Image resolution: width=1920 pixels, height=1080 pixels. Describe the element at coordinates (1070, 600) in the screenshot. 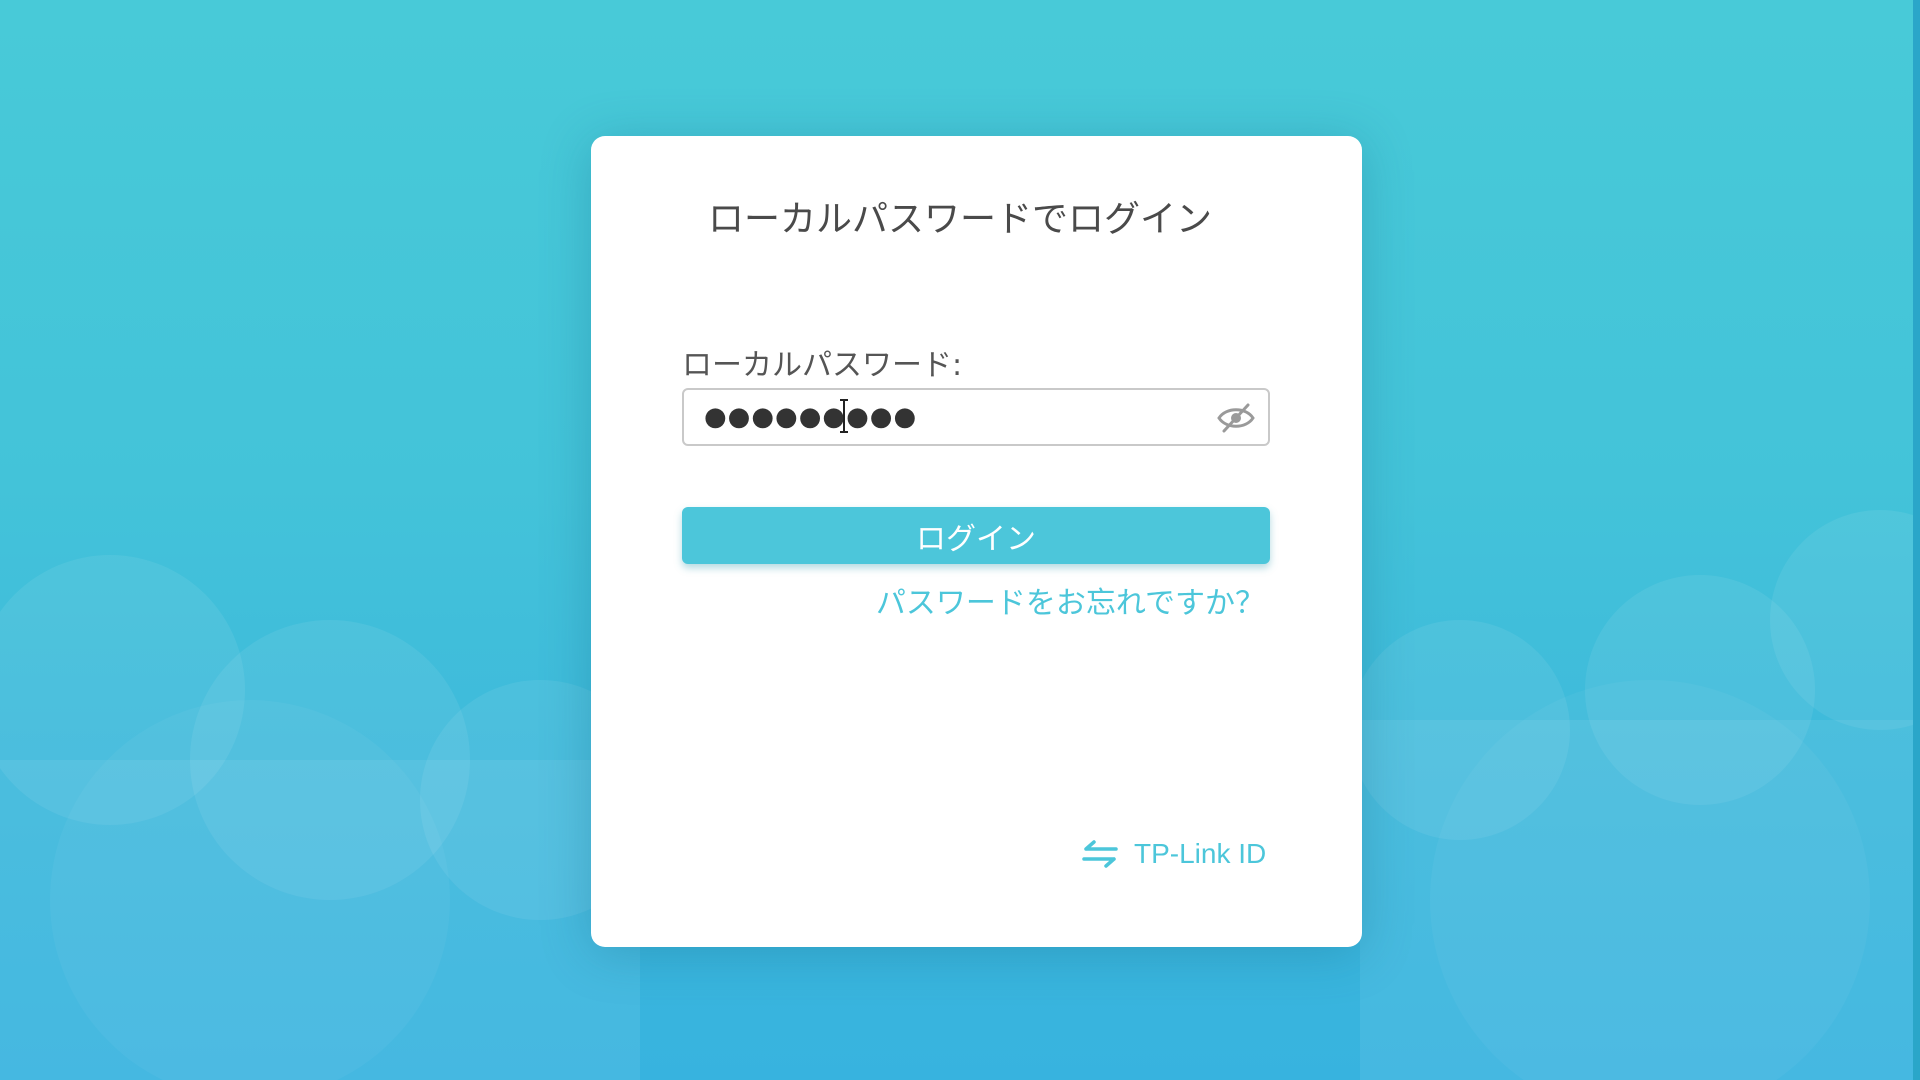

I see `forgot-password-link: パスワードをお忘れですか？` at that location.